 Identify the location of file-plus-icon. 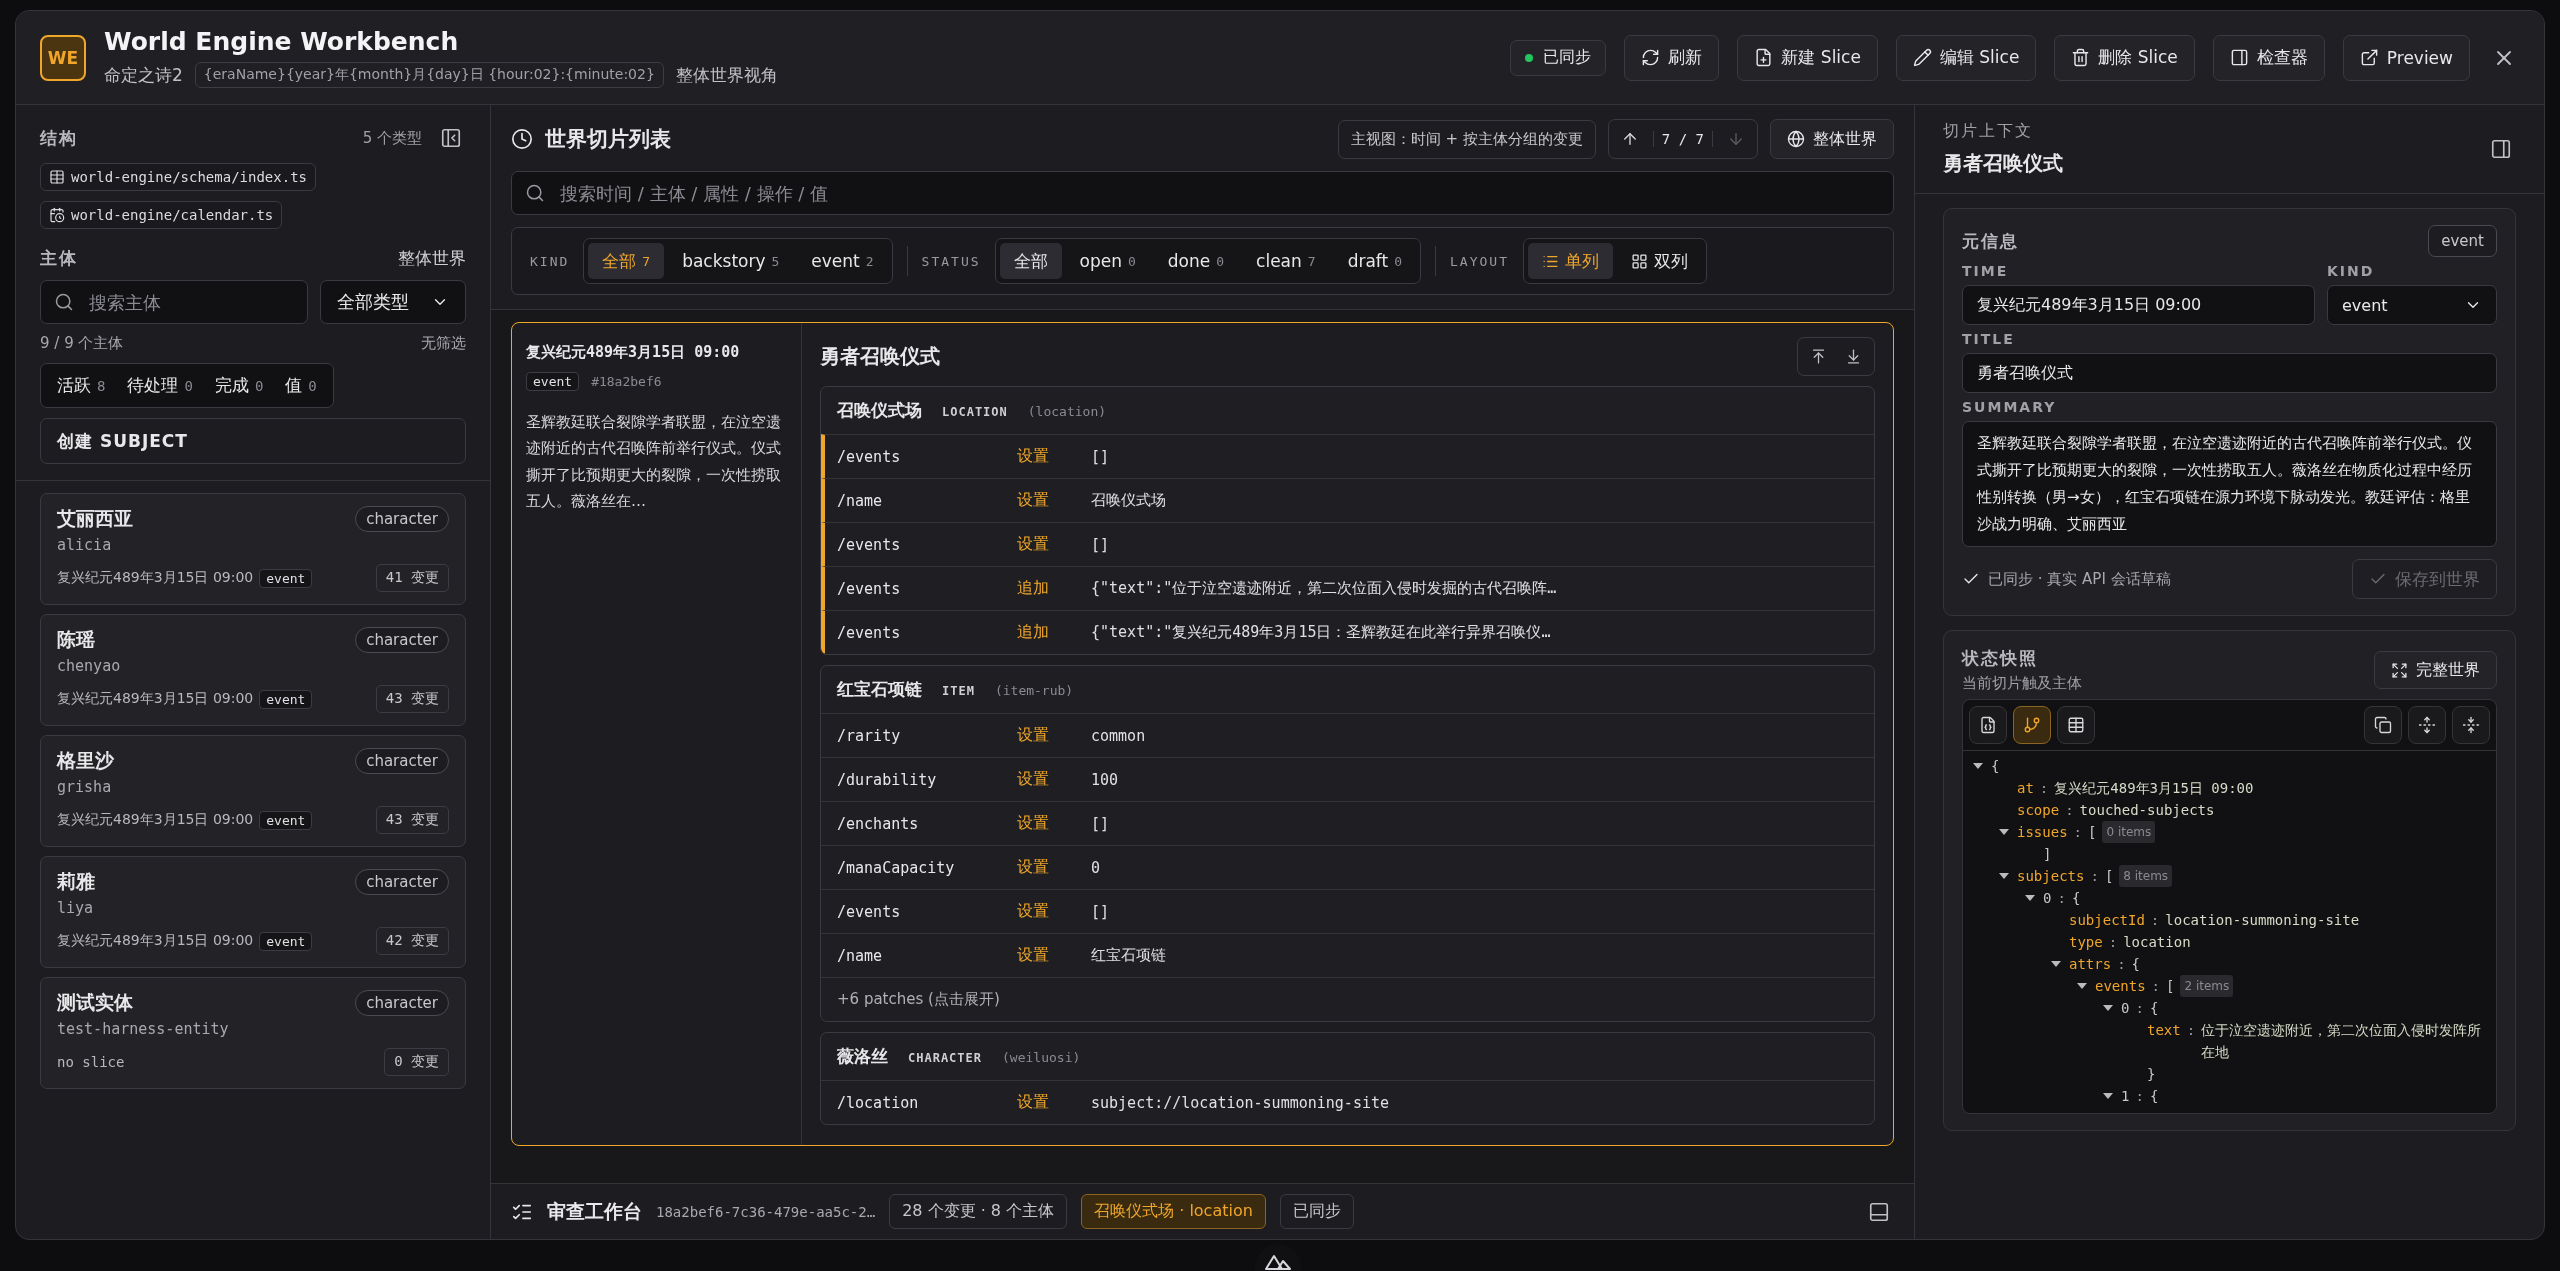
(1764, 57).